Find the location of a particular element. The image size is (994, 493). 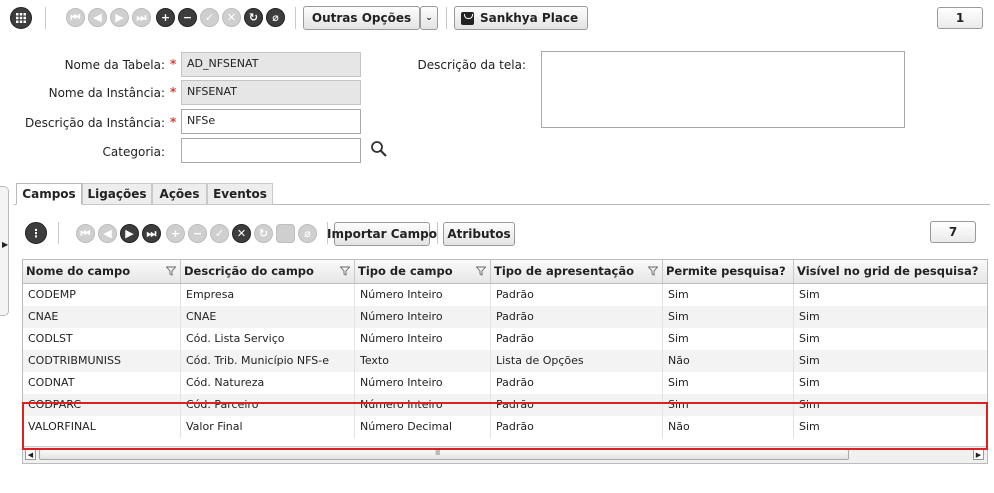

atributos-button: Atributos is located at coordinates (479, 234).